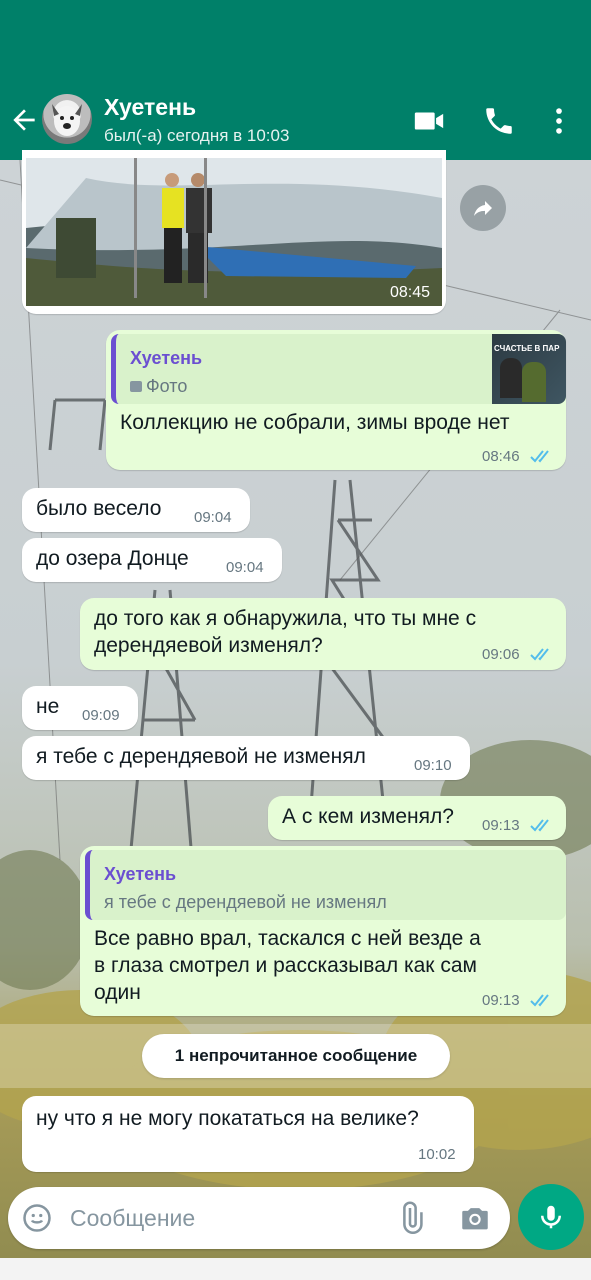 This screenshot has height=1280, width=591. What do you see at coordinates (37, 1218) in the screenshot?
I see `emoji-icon` at bounding box center [37, 1218].